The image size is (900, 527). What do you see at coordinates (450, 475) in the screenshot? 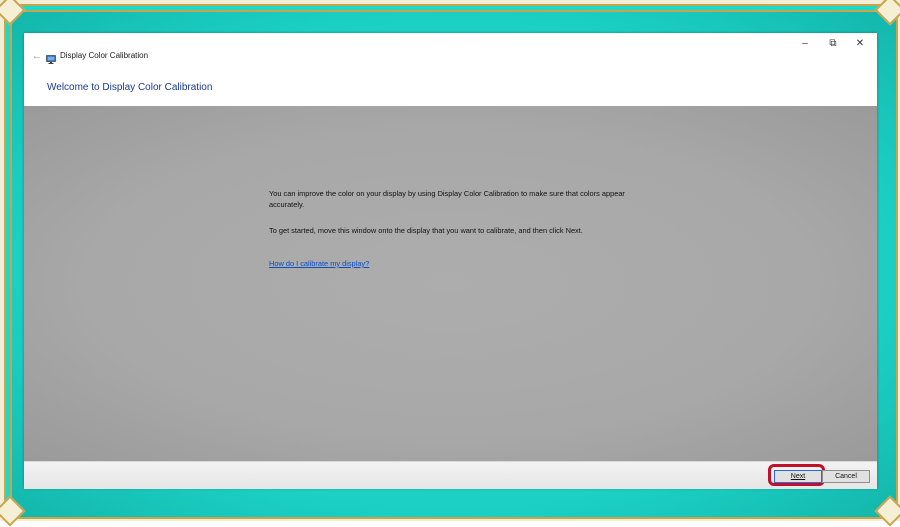
I see `button-bar: Next Cancel` at bounding box center [450, 475].